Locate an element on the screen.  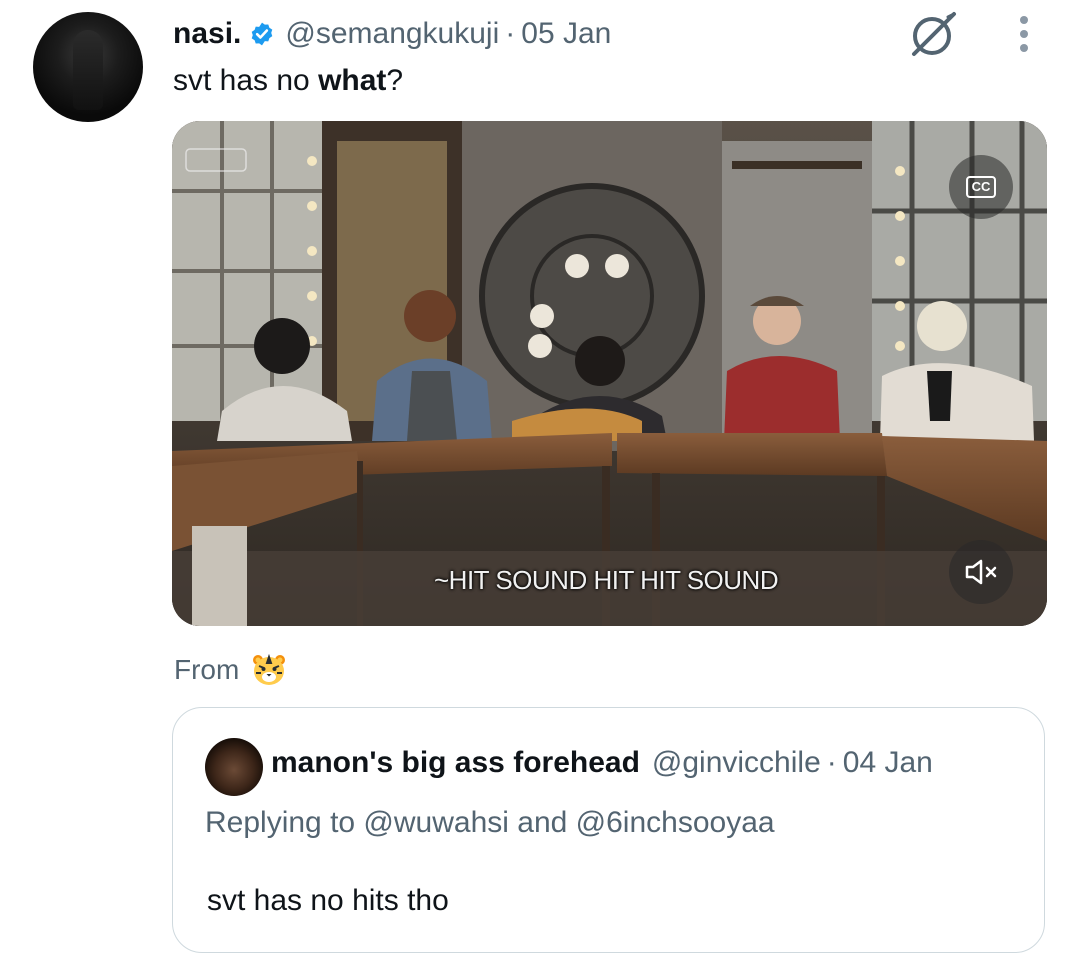
tweet-date: 05 Jan is located at coordinates (566, 34).